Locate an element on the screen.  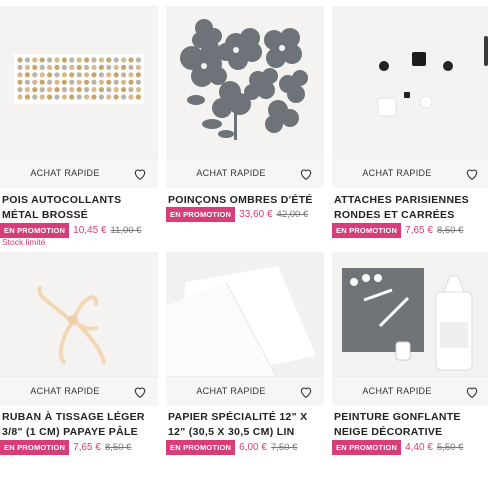
price-row: EN PROMOTION 10,45 €11,00 € is located at coordinates (79, 230).